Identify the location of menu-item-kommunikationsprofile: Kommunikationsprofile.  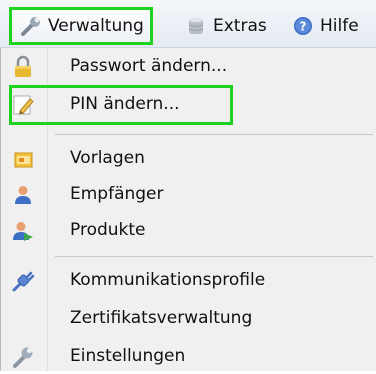
(188, 280).